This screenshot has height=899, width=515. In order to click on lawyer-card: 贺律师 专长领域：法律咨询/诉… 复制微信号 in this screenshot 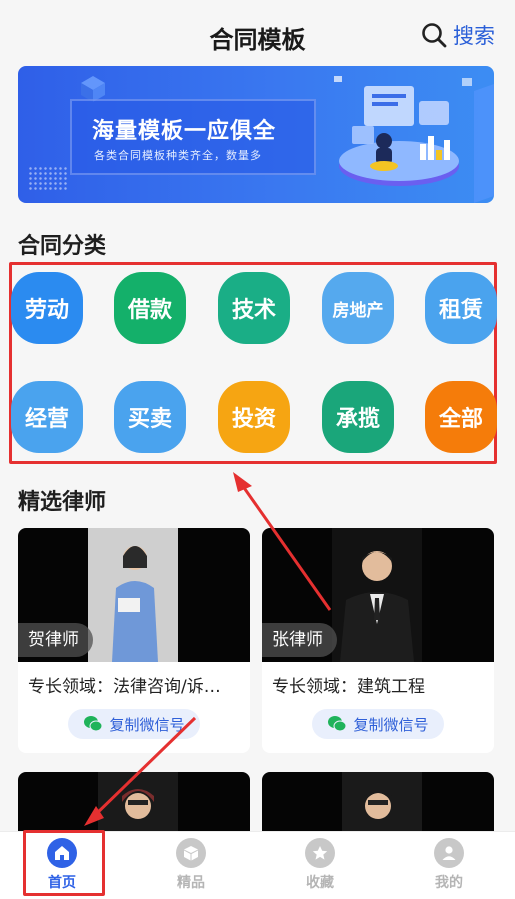, I will do `click(134, 640)`.